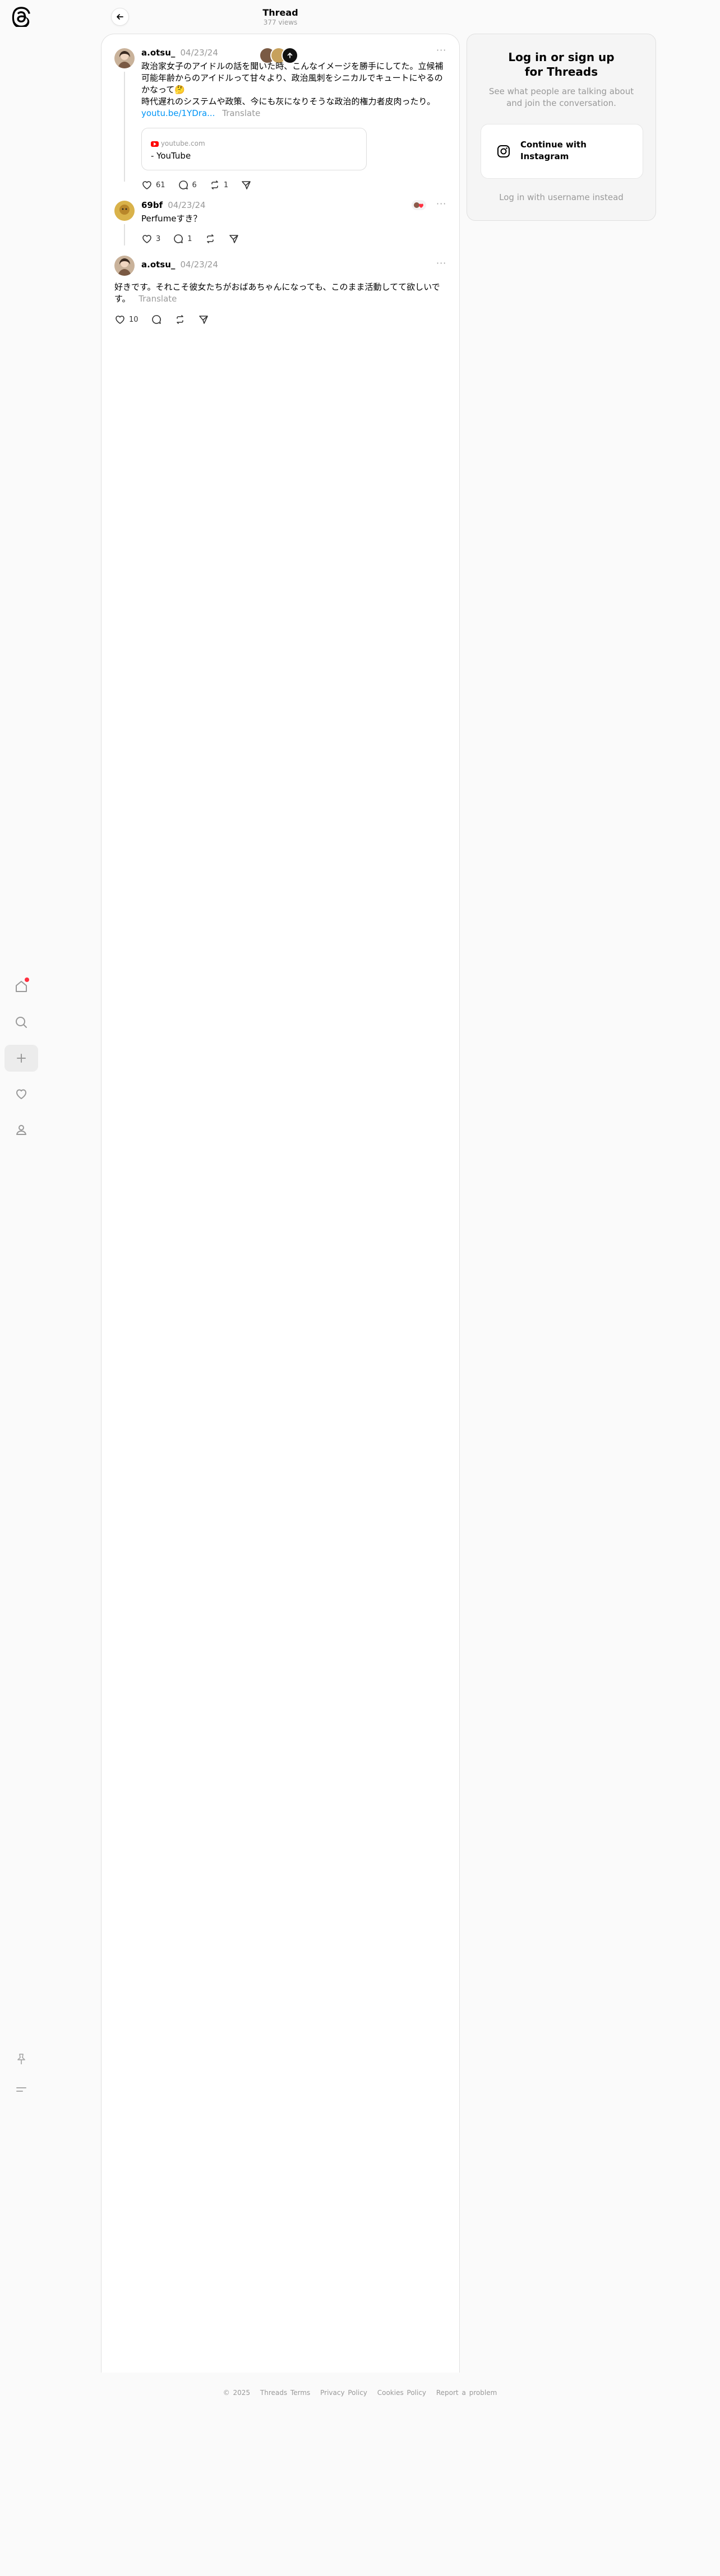  What do you see at coordinates (280, 22) in the screenshot?
I see `view-count: 377 views` at bounding box center [280, 22].